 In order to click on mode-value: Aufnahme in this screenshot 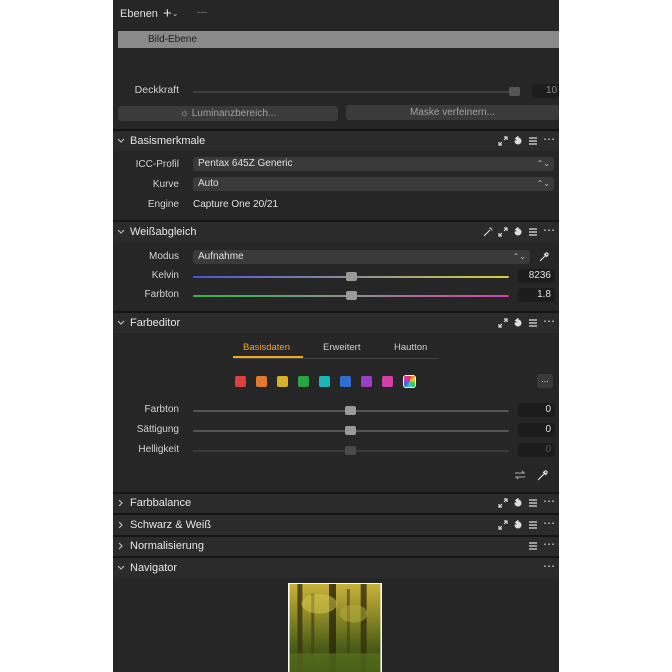, I will do `click(221, 256)`.